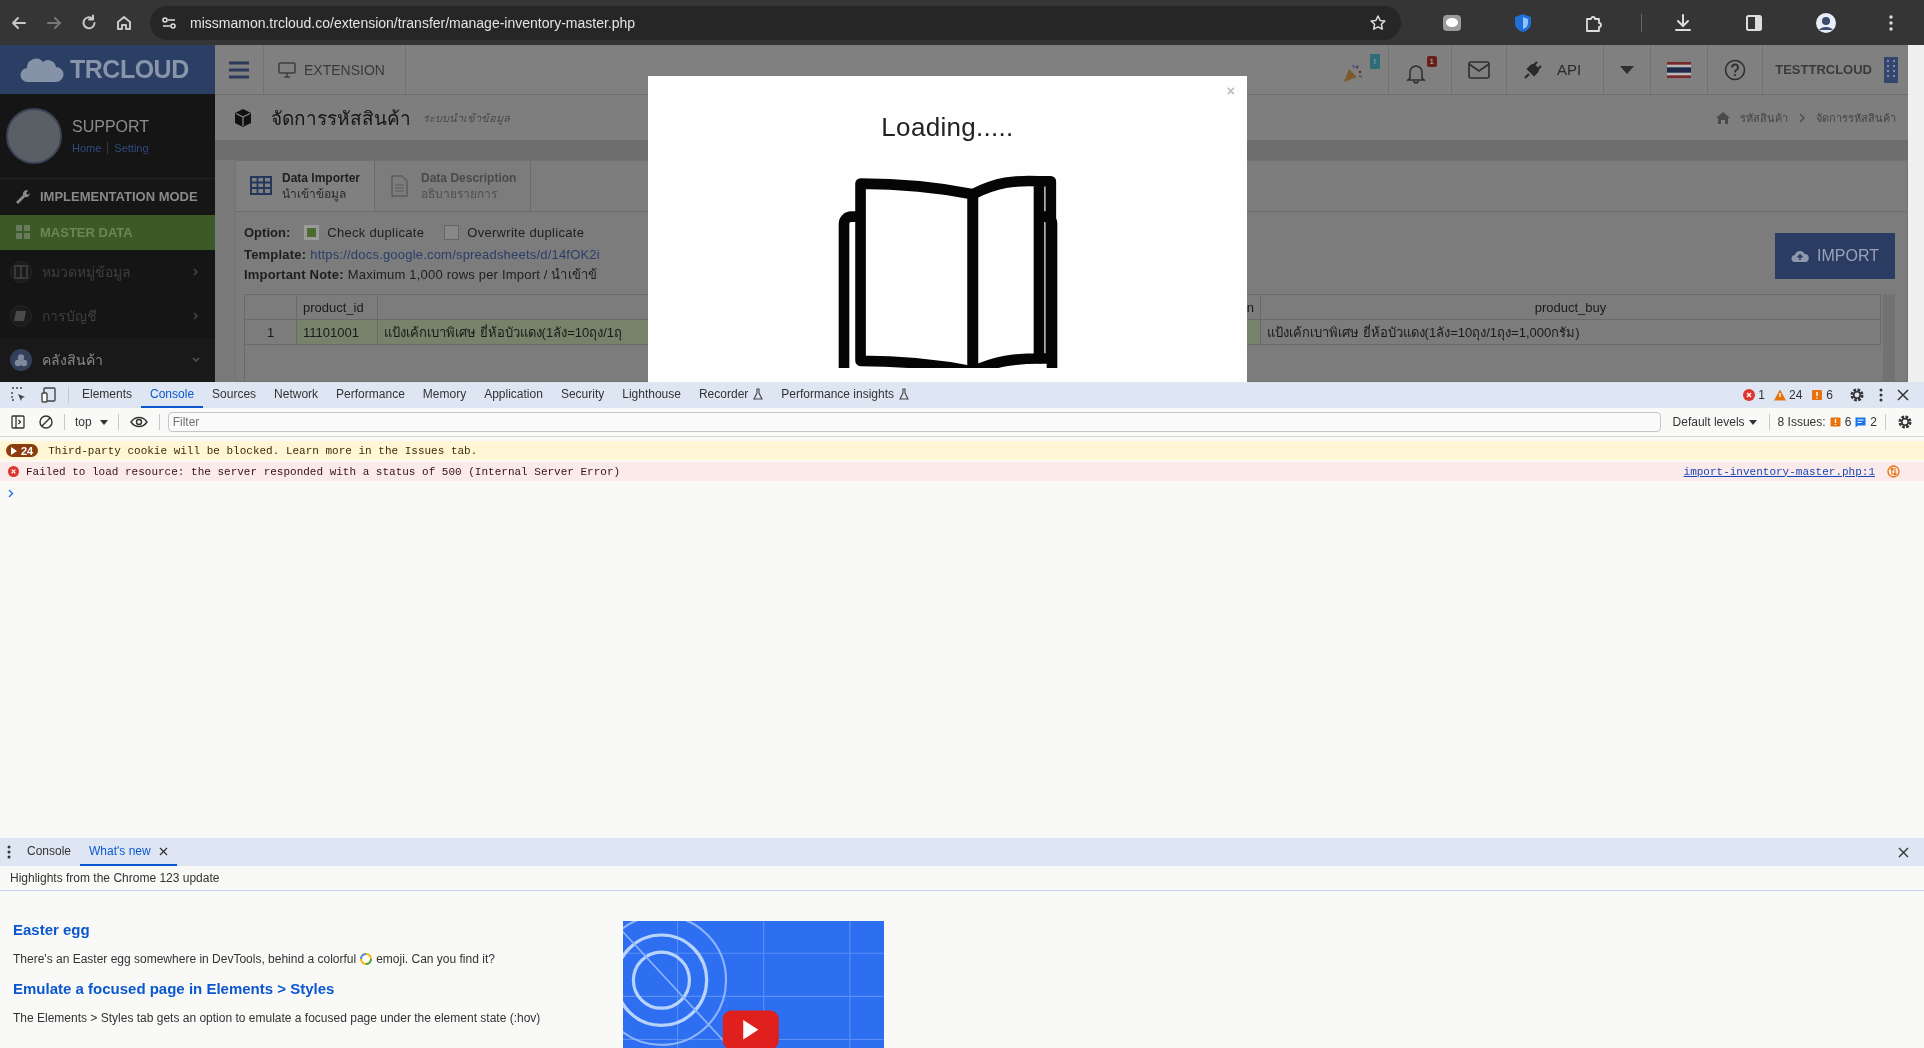 The height and width of the screenshot is (1048, 1924). I want to click on chevron-down-icon, so click(196, 359).